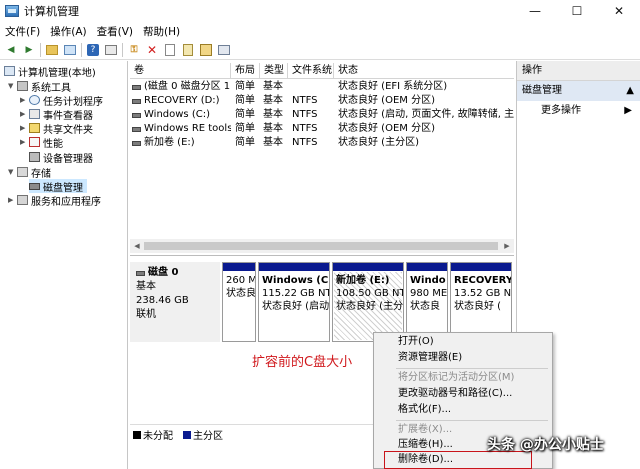 The height and width of the screenshot is (469, 640). Describe the element at coordinates (180, 71) in the screenshot. I see `column-header-volume: 卷` at that location.